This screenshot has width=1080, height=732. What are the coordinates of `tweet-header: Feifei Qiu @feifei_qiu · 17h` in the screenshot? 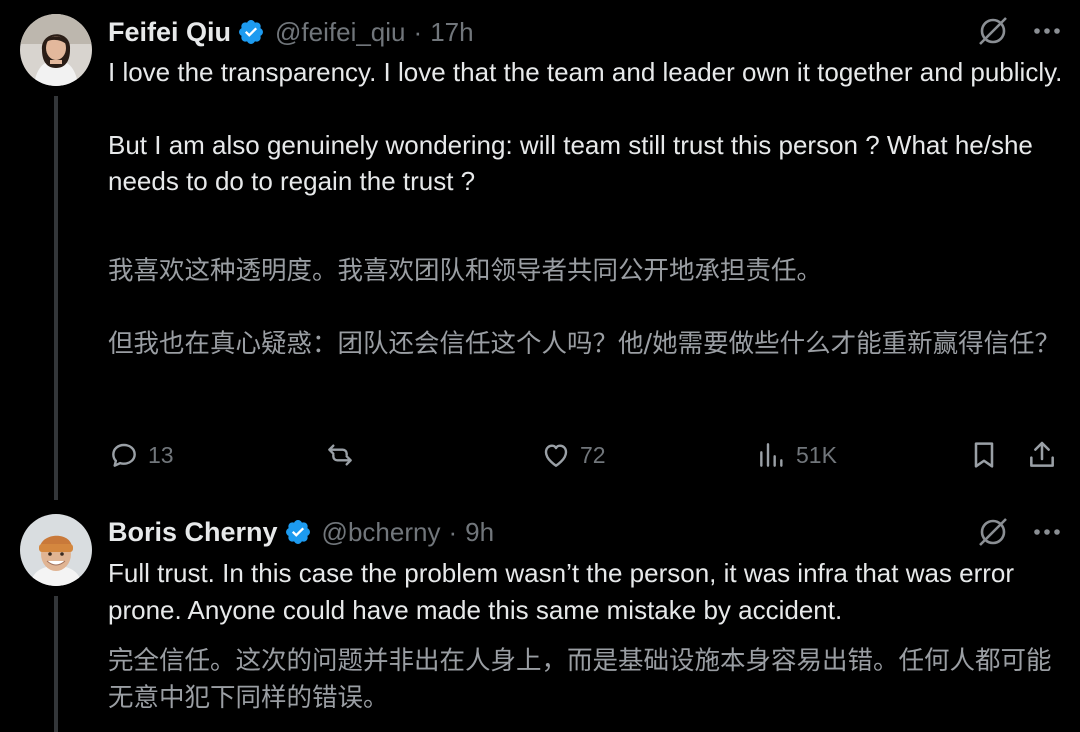 It's located at (291, 32).